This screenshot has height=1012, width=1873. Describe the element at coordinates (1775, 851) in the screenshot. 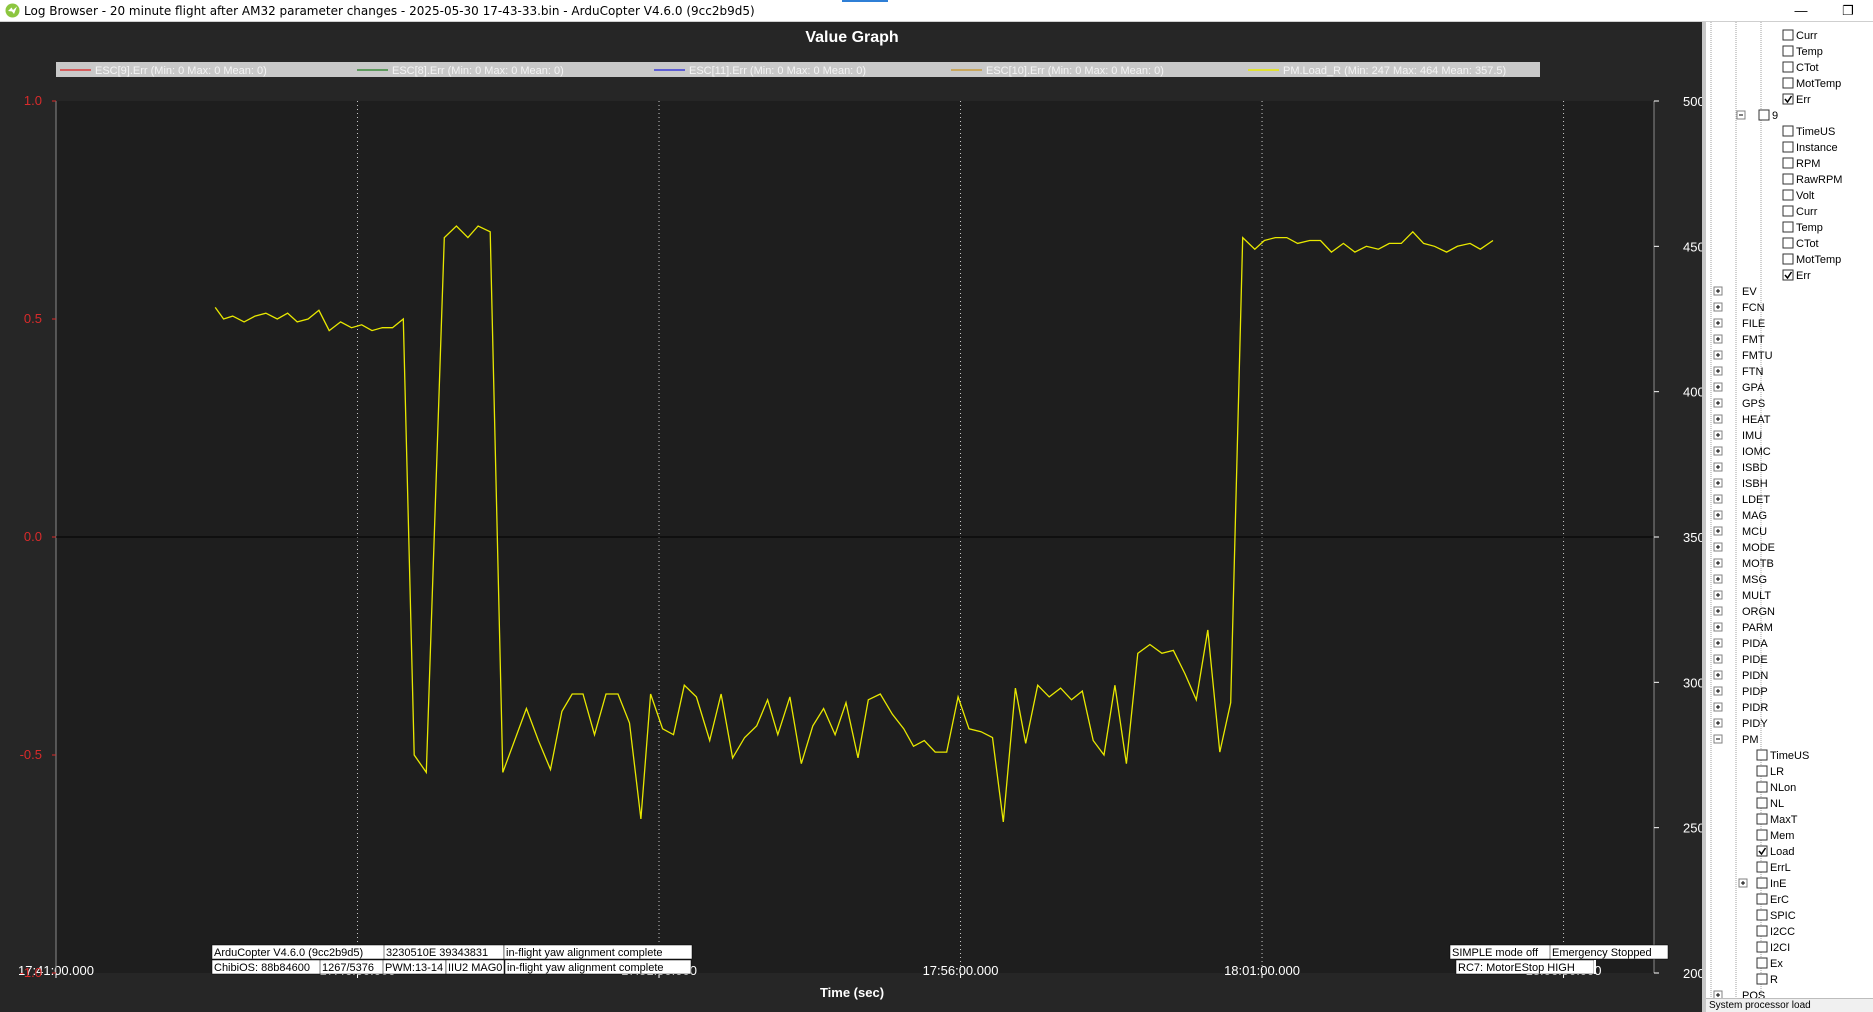

I see `tree-item-load: Load` at that location.